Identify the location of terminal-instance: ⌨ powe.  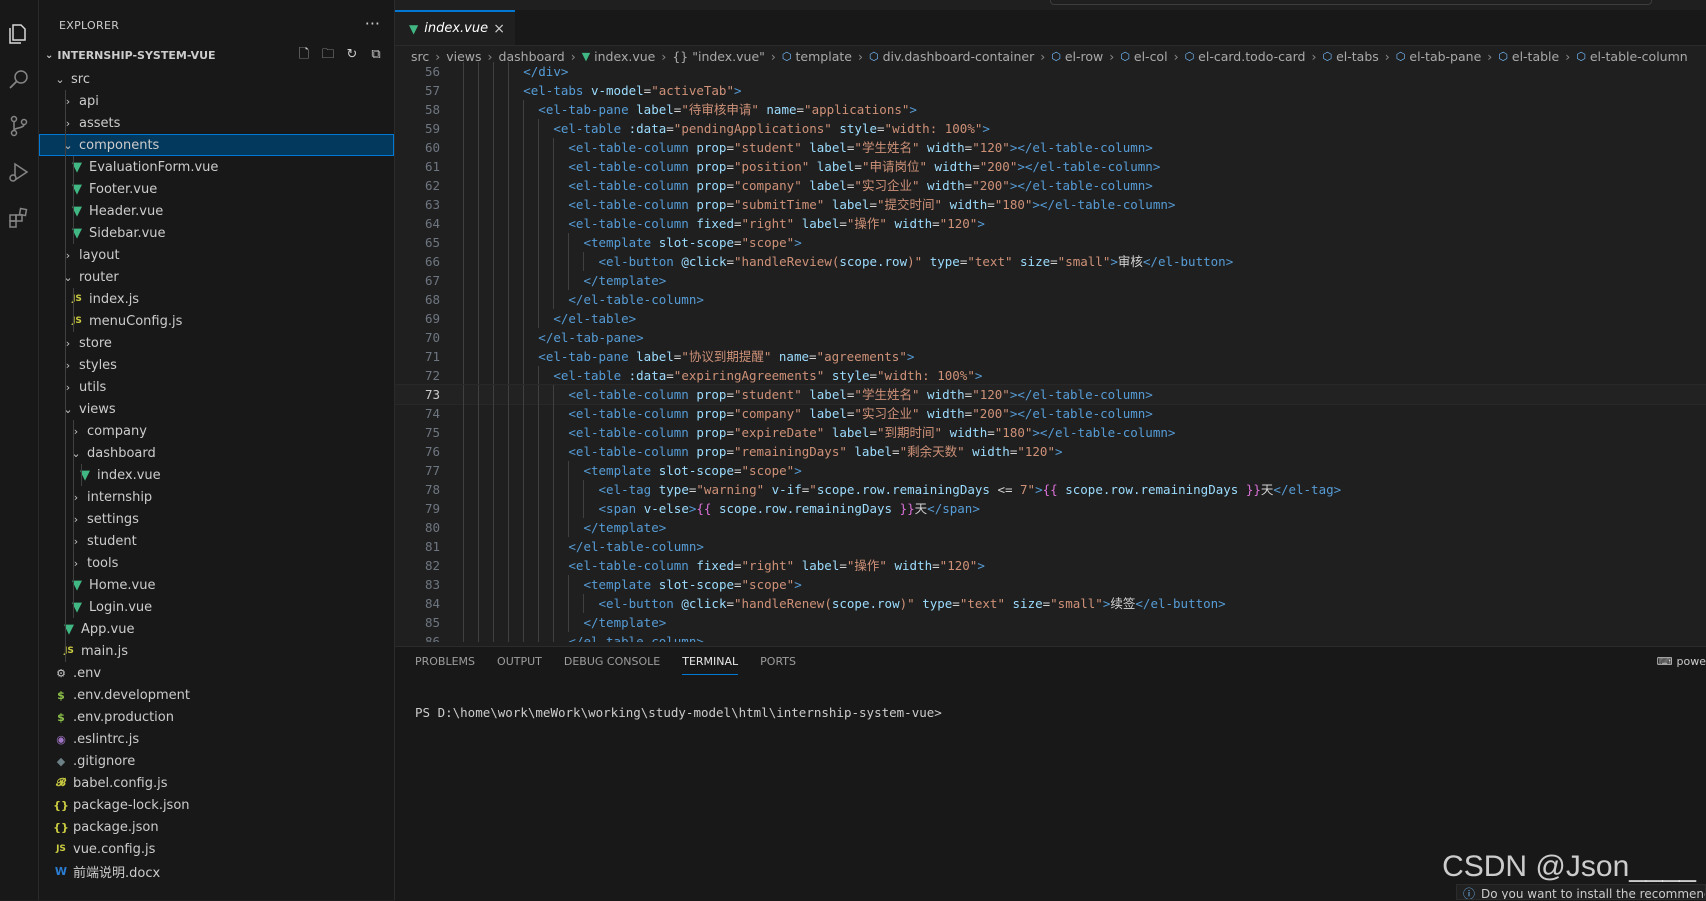
(1681, 661).